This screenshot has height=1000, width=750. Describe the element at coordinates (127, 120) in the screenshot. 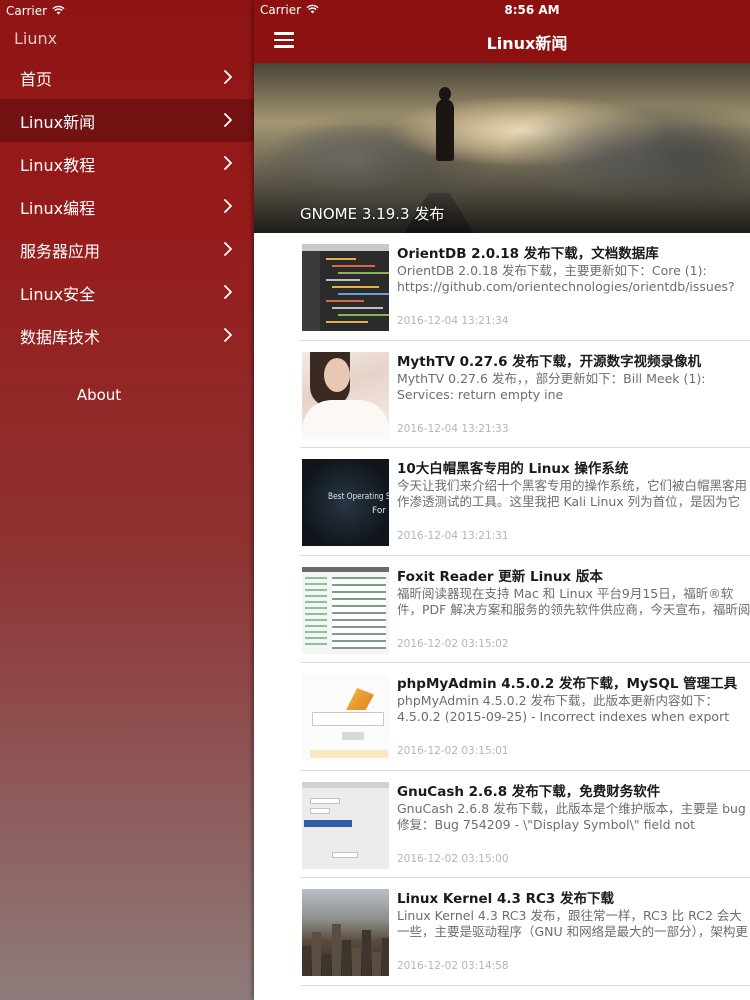

I see `sidebar-item-1: Linux新闻` at that location.